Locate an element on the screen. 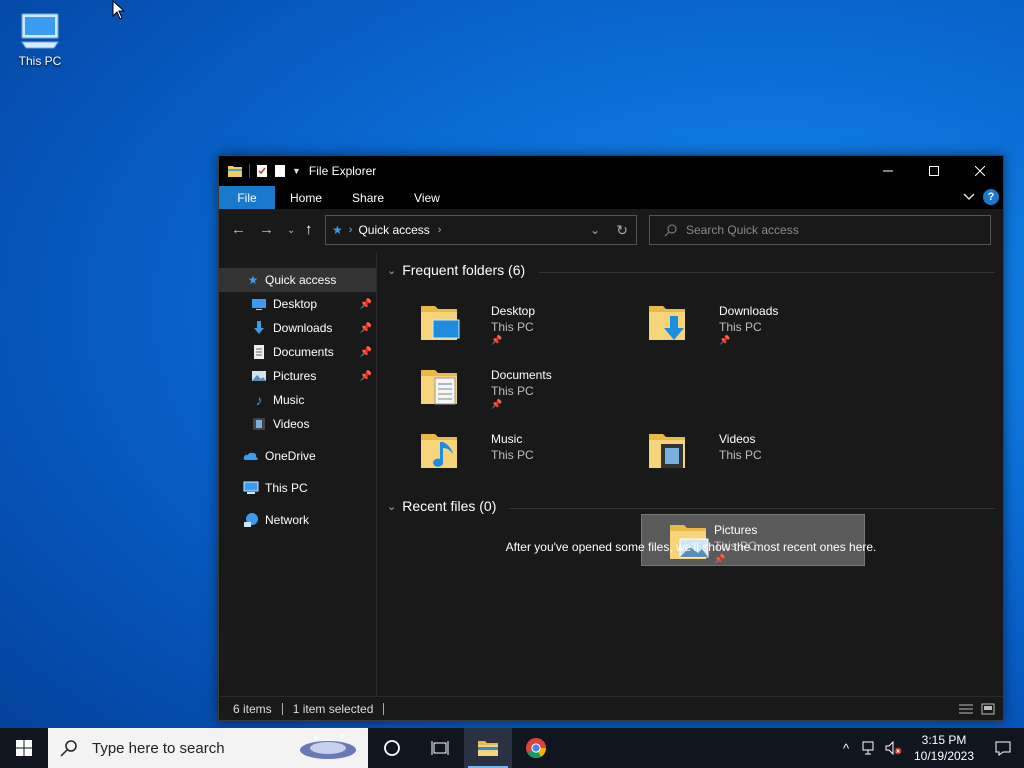 The width and height of the screenshot is (1024, 768). quick-access-toolbar: ▼ is located at coordinates (260, 171).